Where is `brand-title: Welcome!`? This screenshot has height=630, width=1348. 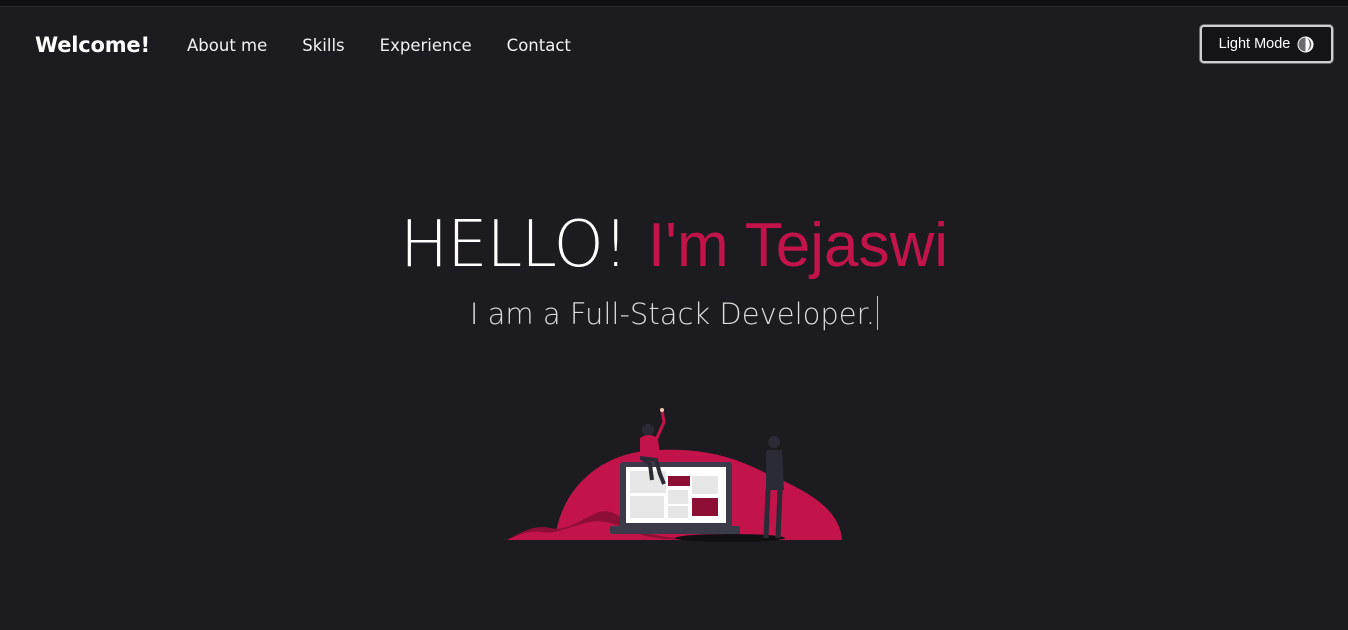 brand-title: Welcome! is located at coordinates (92, 45).